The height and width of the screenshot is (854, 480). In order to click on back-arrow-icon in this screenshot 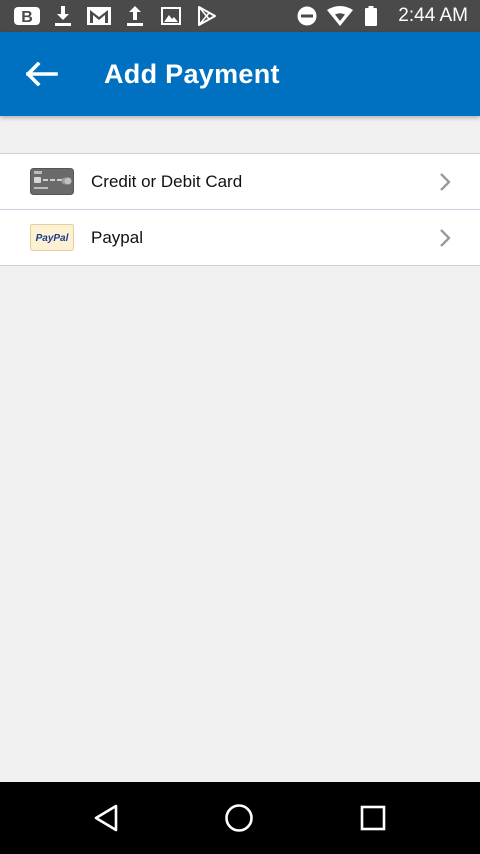, I will do `click(42, 74)`.